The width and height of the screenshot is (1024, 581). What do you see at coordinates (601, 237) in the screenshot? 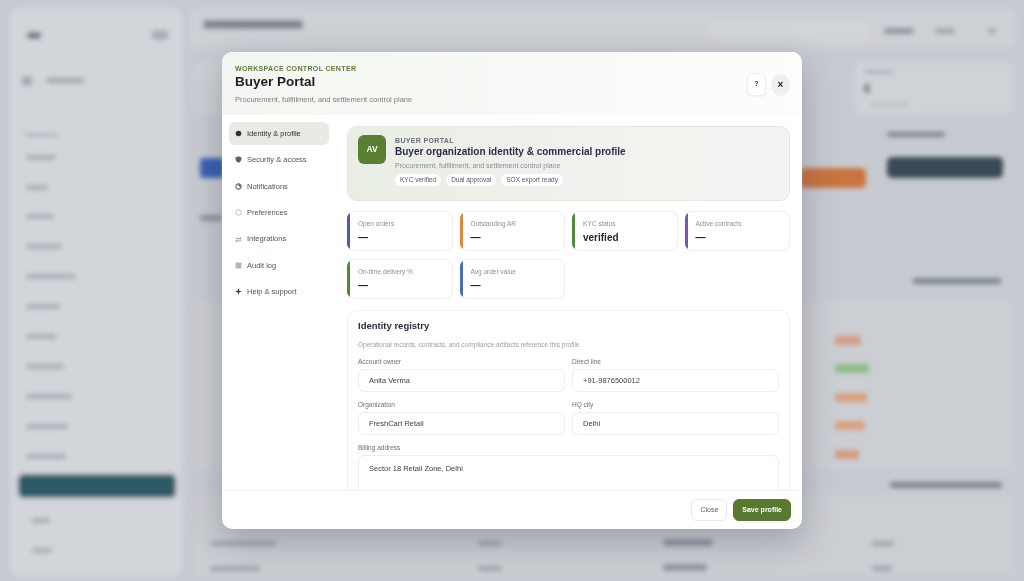
I see `stat-value: verified` at bounding box center [601, 237].